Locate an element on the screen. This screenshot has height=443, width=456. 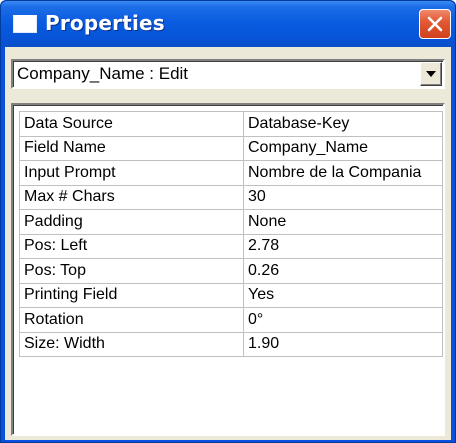
property-row: Input Prompt Nombre de la Compania is located at coordinates (231, 173).